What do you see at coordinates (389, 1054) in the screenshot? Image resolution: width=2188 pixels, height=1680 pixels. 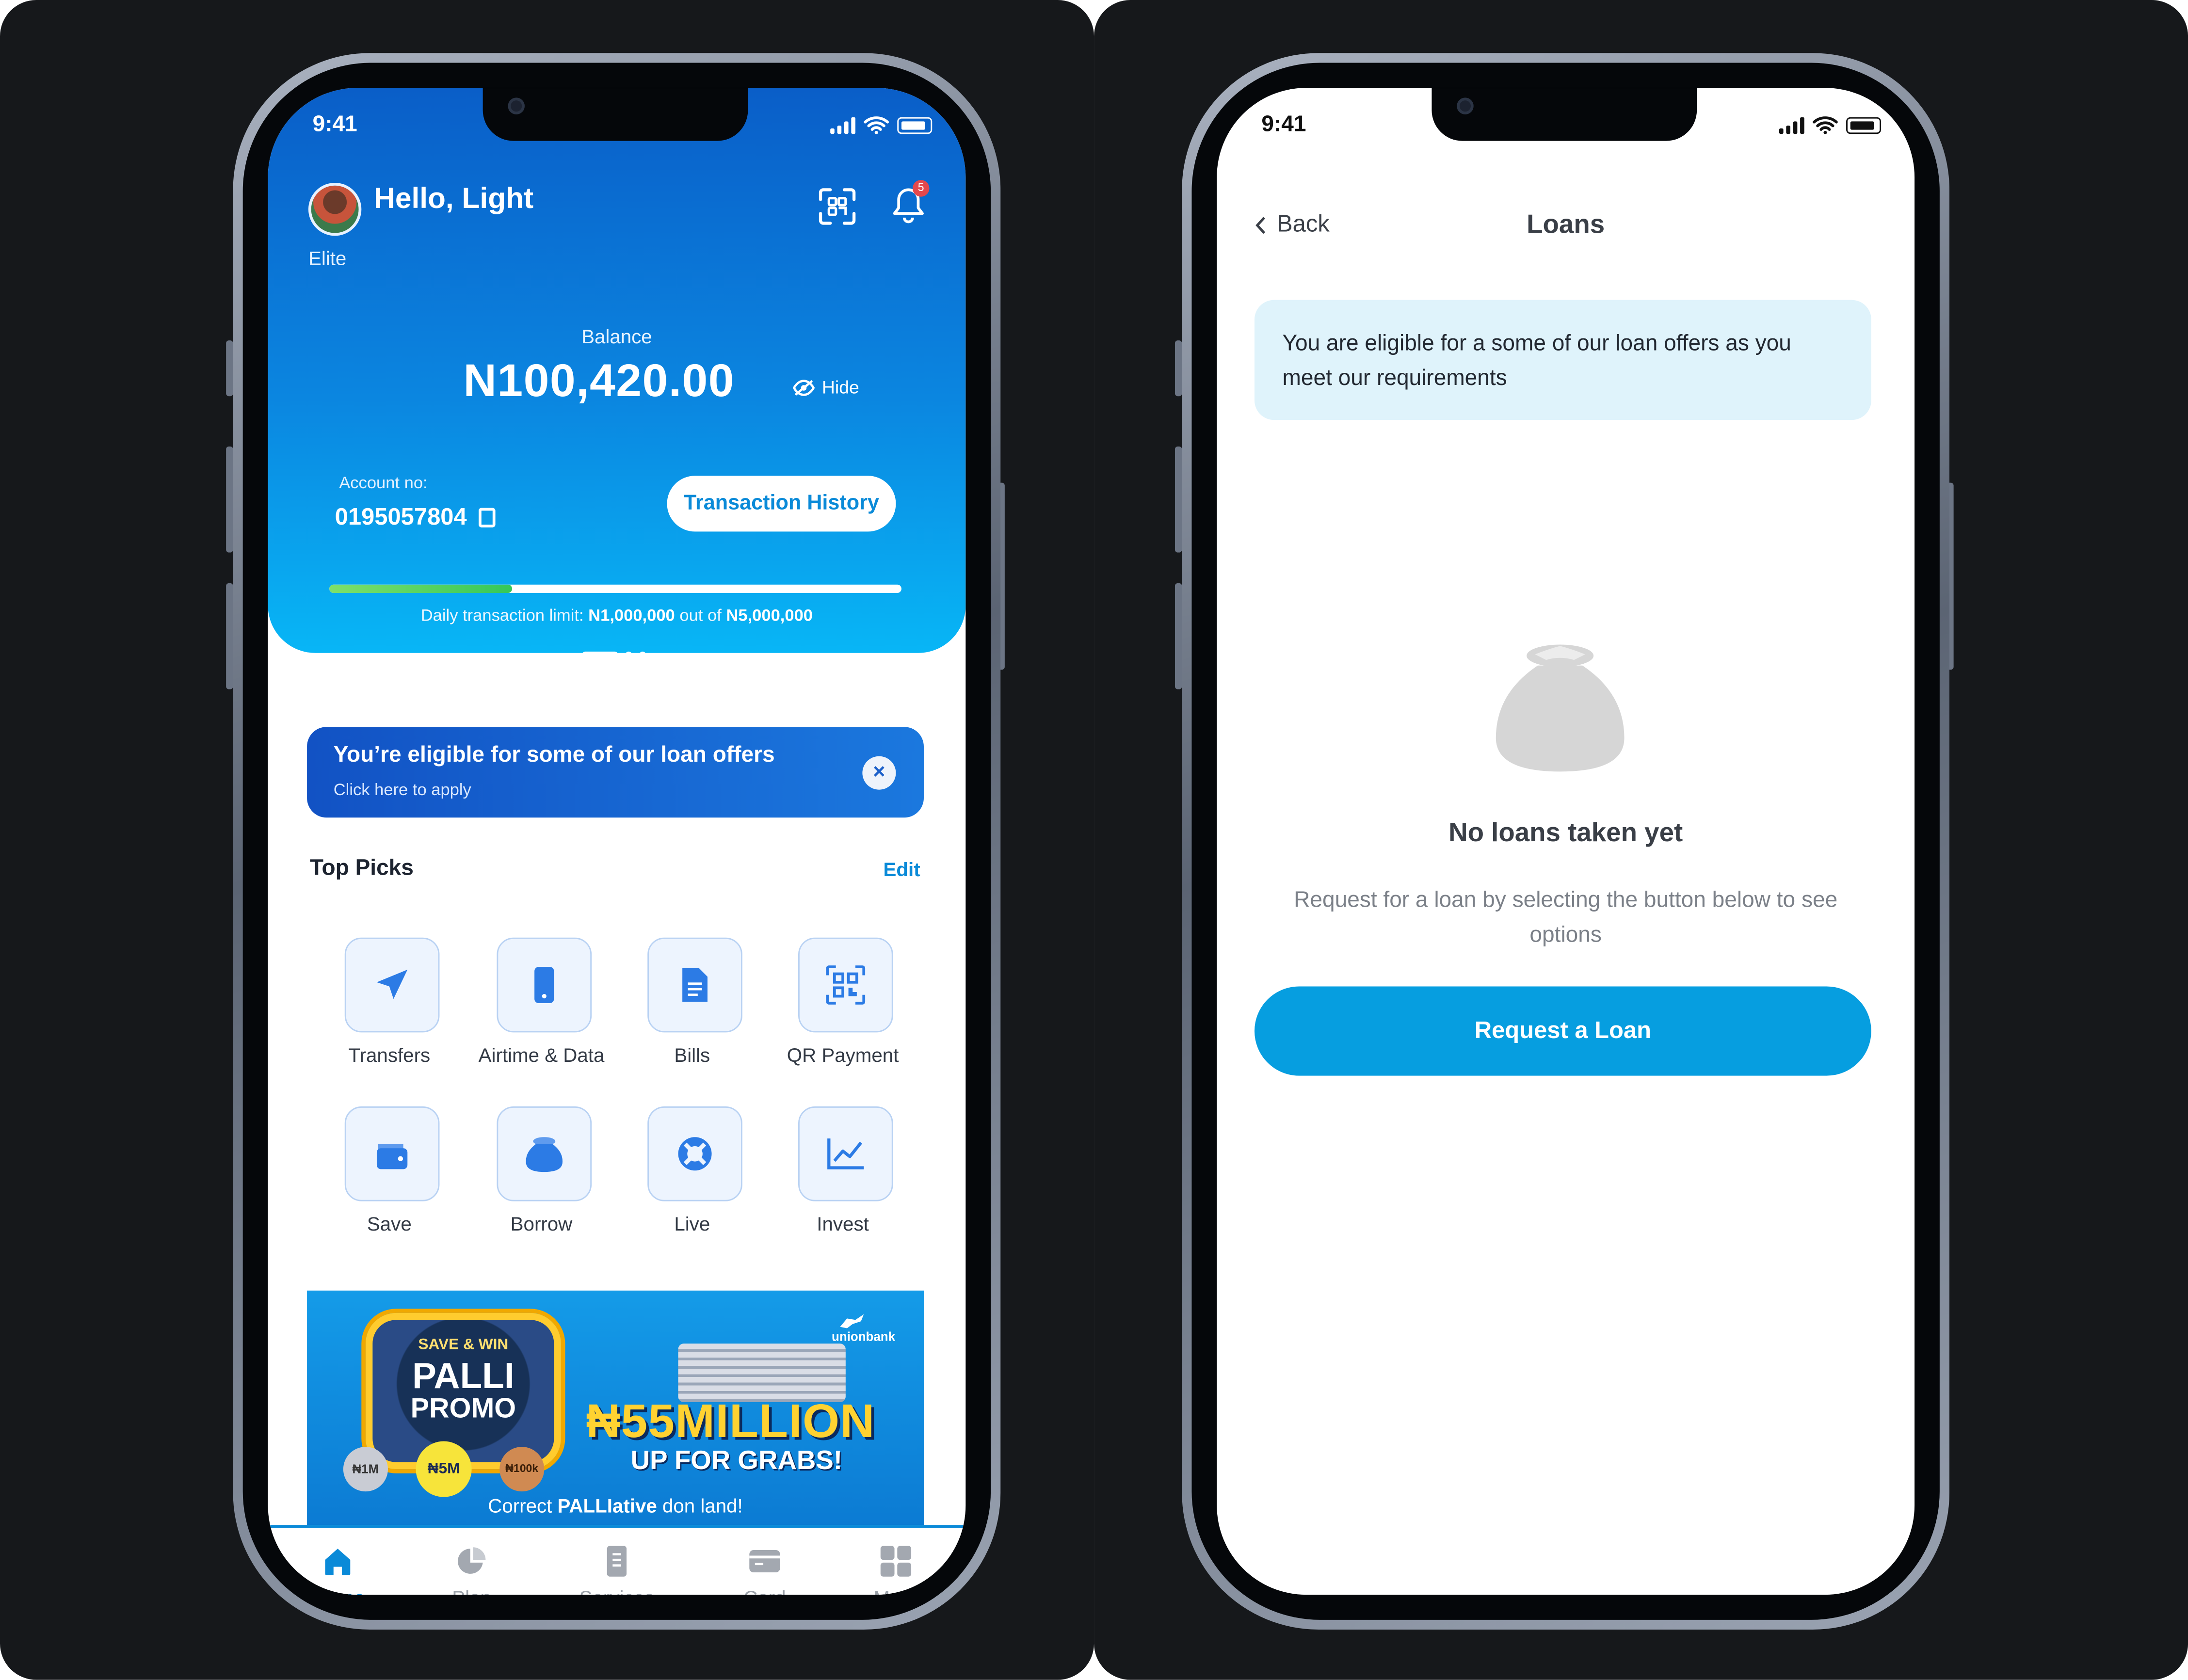 I see `tile-label: Transfers` at bounding box center [389, 1054].